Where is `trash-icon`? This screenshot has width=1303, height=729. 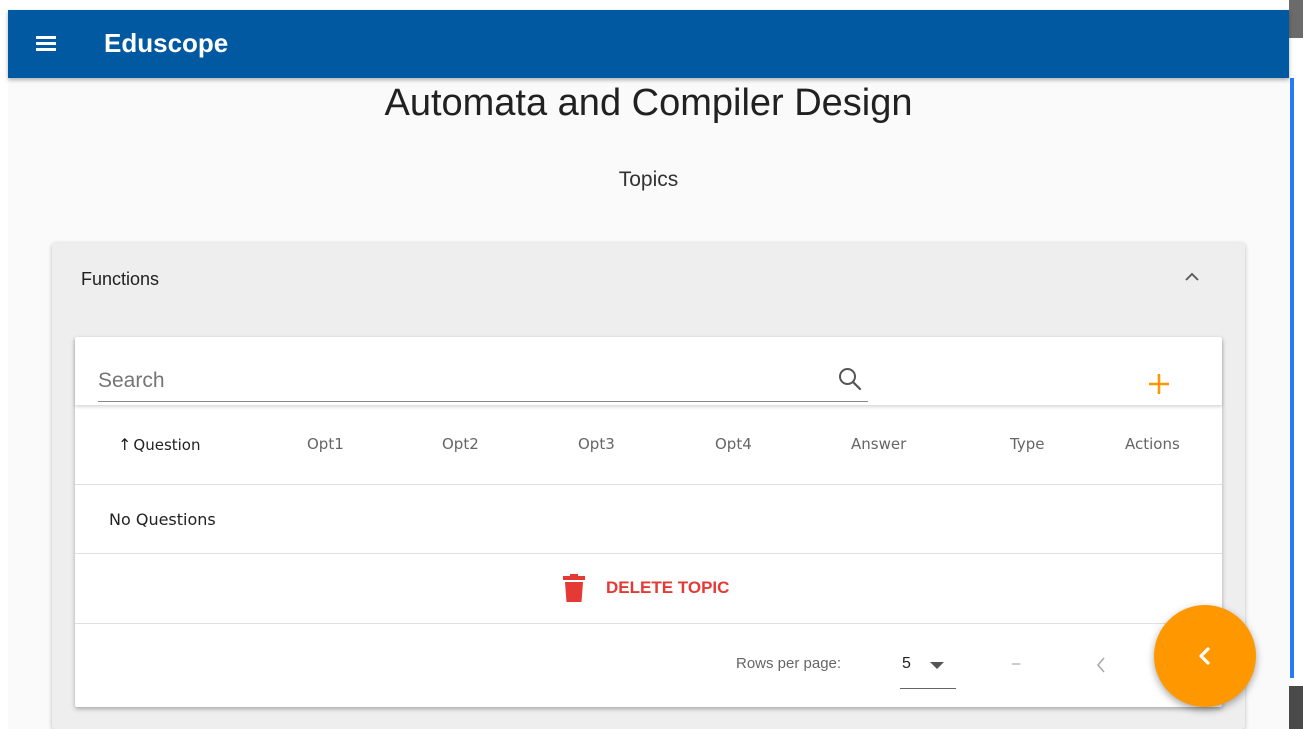 trash-icon is located at coordinates (574, 588).